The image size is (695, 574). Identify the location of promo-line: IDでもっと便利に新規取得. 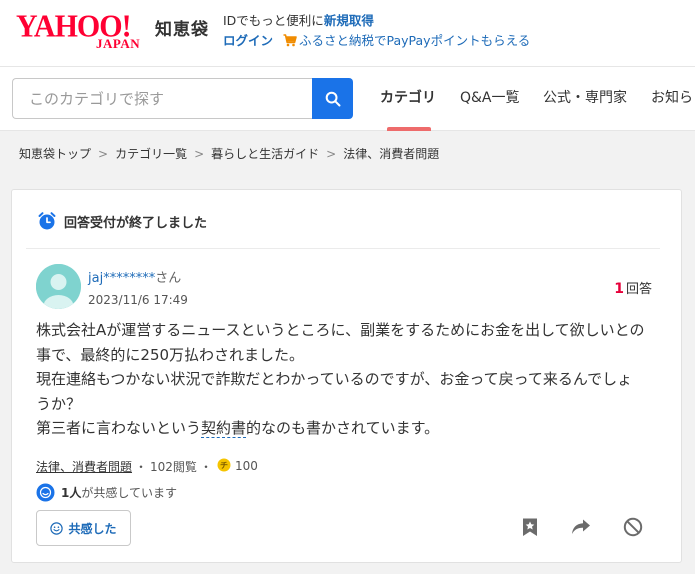
(298, 21).